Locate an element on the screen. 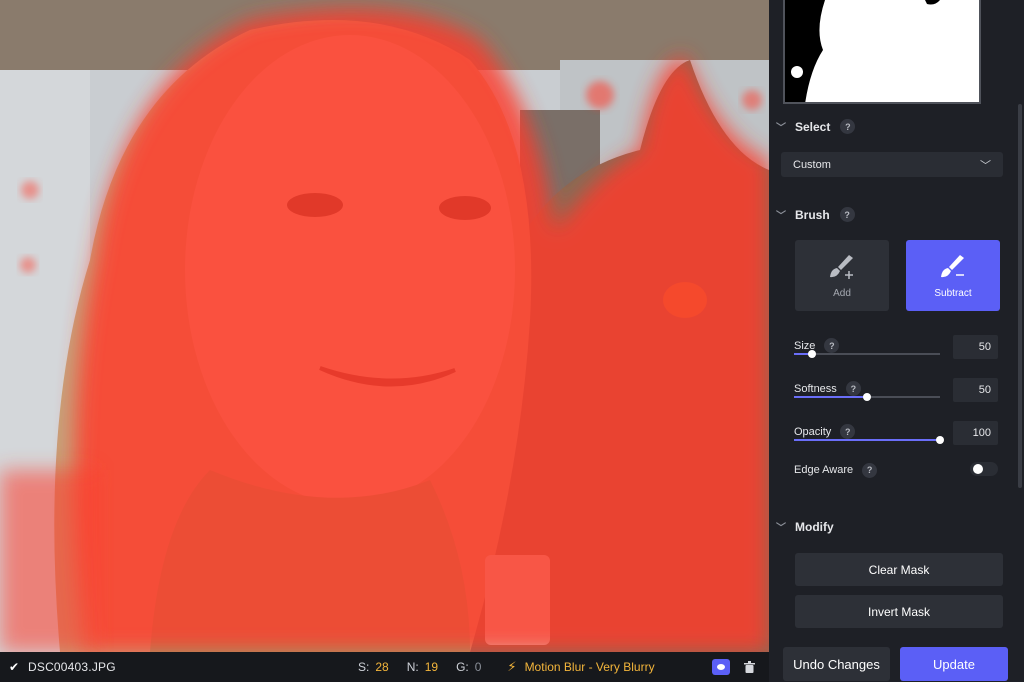 This screenshot has height=682, width=1024. blur-warning: ⚡ Motion Blur - Very Blurry is located at coordinates (580, 667).